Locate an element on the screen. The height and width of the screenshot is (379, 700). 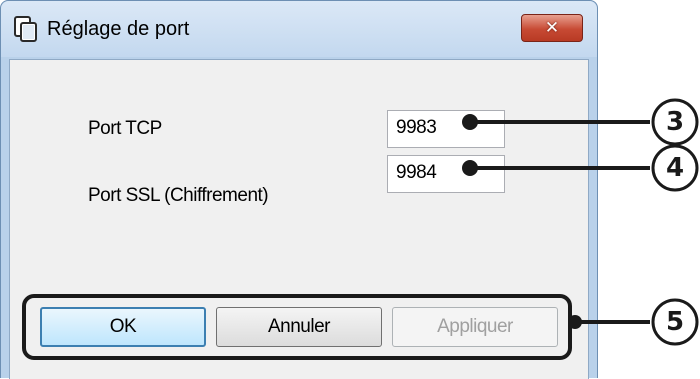
callout-number-5: 5 is located at coordinates (675, 322).